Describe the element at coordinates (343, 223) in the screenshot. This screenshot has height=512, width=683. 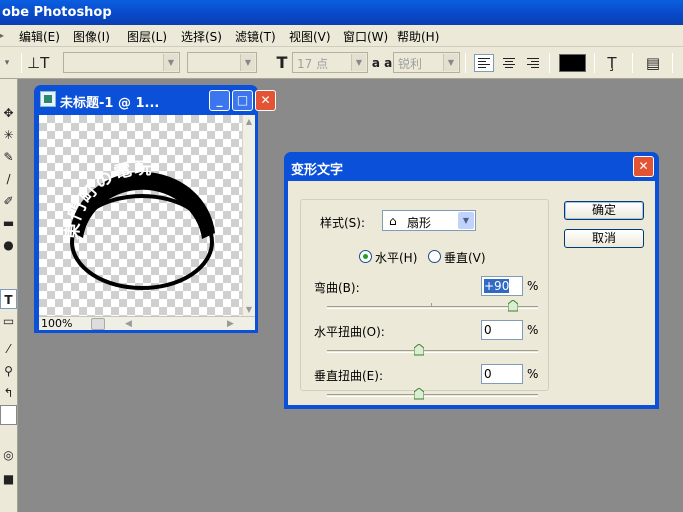
I see `style-label: 样式(S):` at that location.